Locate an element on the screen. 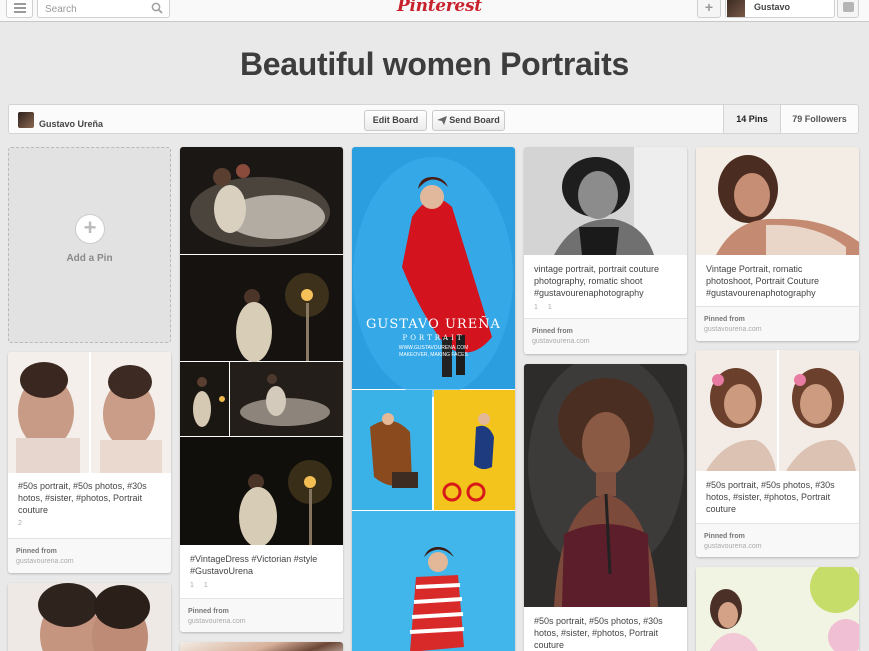  top-navigation-bar: Pinterest + Gustavo is located at coordinates (434, 11).